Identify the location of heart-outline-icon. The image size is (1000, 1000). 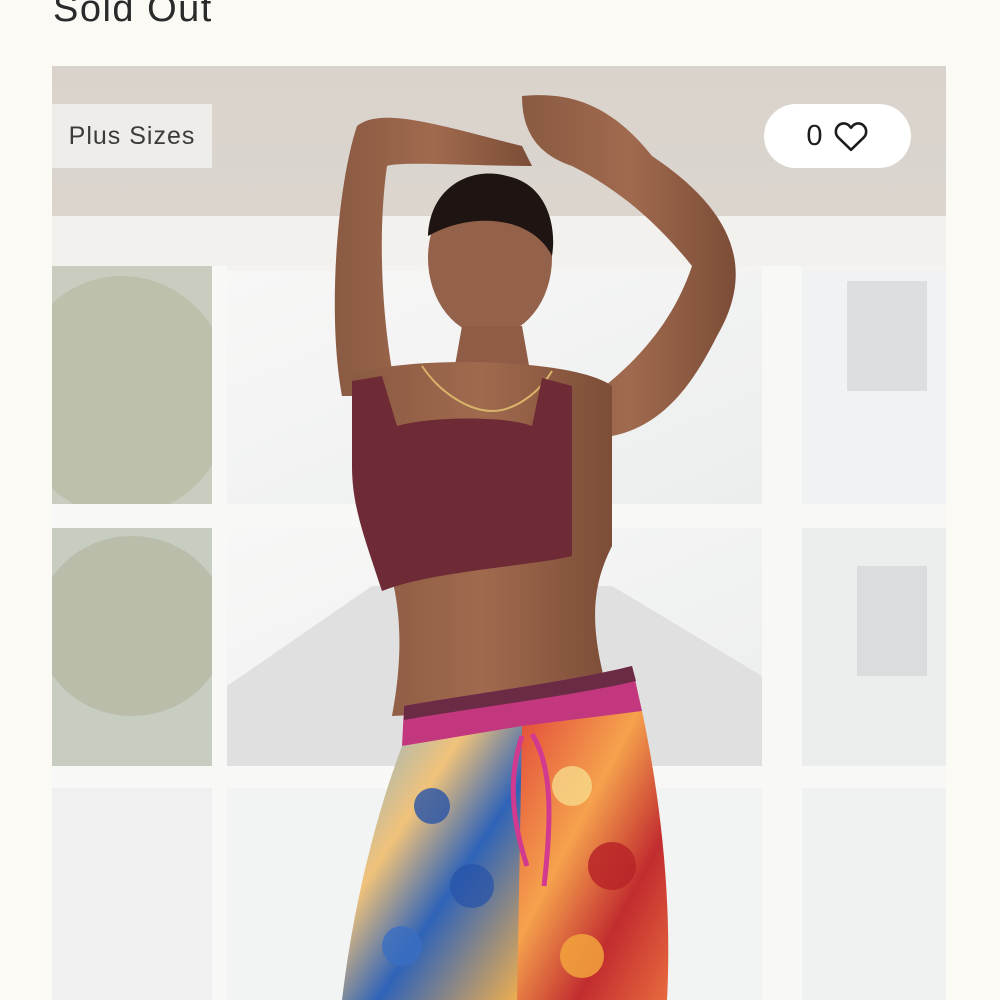
(851, 137).